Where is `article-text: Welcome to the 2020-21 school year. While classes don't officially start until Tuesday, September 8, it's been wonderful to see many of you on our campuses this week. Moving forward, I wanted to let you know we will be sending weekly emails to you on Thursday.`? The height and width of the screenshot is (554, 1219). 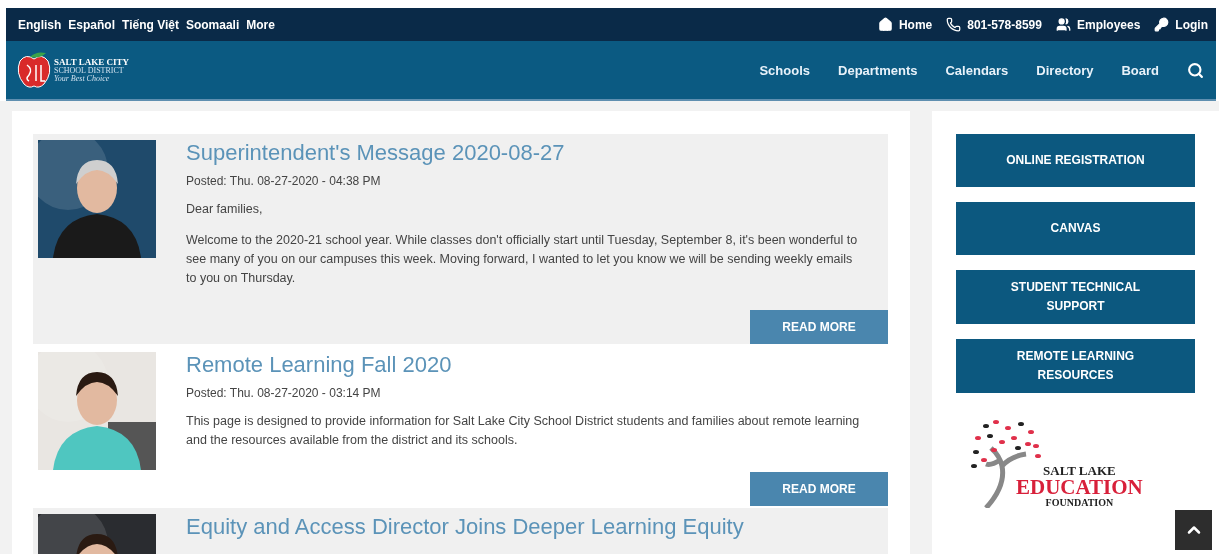 article-text: Welcome to the 2020-21 school year. While classes don't officially start until Tuesday, September 8, it's been wonderful to see many of you on our campuses this week. Moving forward, I wanted to let you know we will be sending weekly emails to you on Thursday. is located at coordinates (522, 259).